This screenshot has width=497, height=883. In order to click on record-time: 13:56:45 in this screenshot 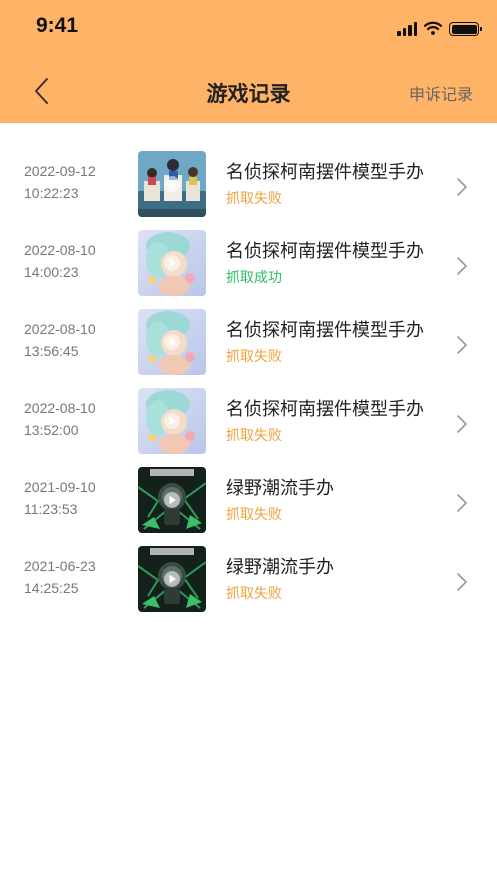, I will do `click(51, 351)`.